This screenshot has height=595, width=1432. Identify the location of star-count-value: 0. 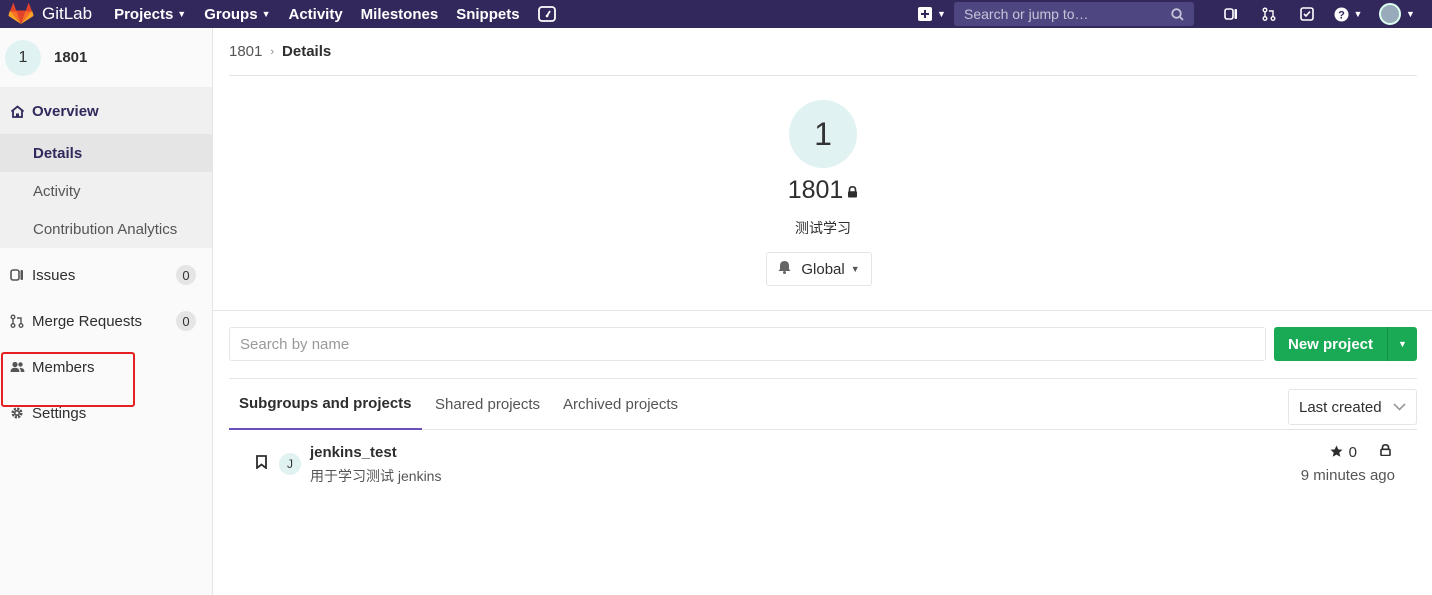
(1352, 452).